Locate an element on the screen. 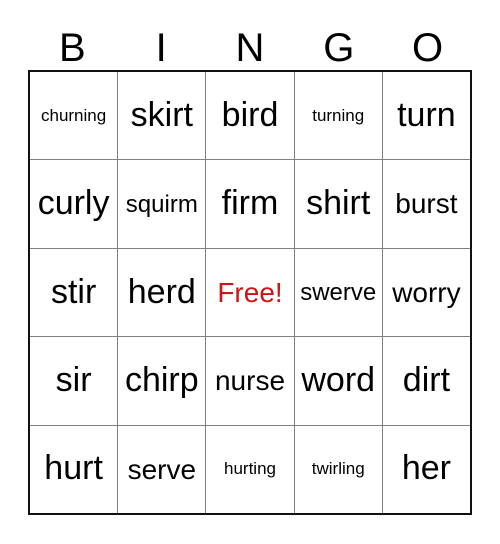 The width and height of the screenshot is (500, 544). bingo-cell: her is located at coordinates (426, 469).